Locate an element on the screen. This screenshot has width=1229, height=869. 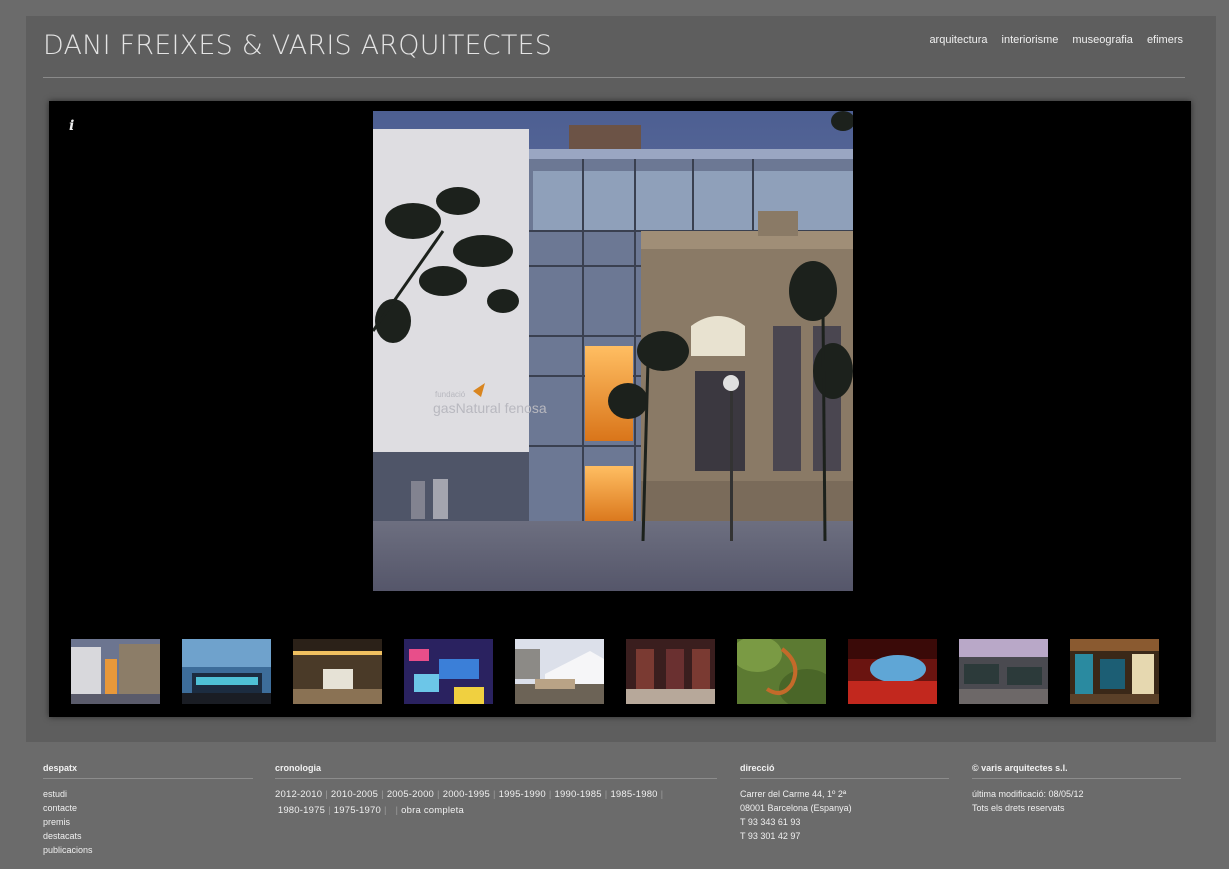
rights-reserved: Tots els drets reservats is located at coordinates (1018, 808).